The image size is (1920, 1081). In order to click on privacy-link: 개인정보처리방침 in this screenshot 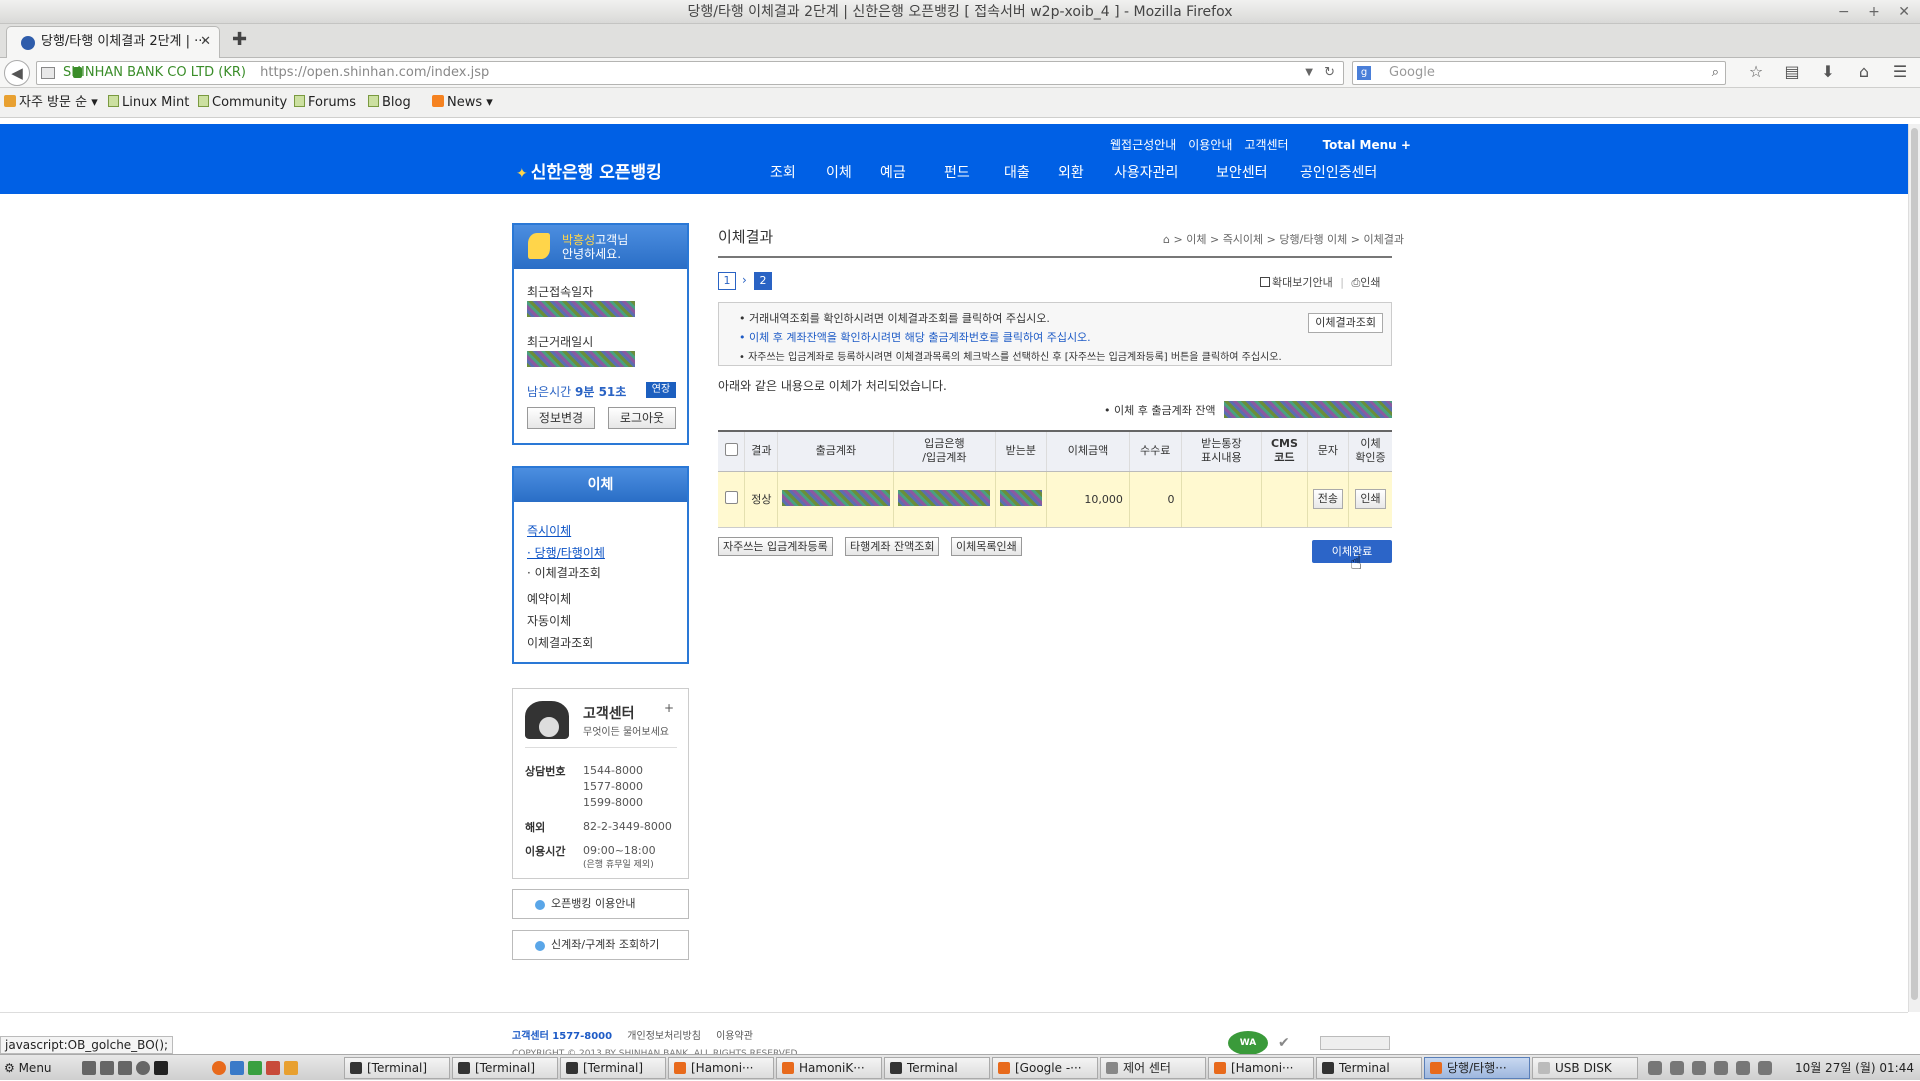, I will do `click(664, 1036)`.